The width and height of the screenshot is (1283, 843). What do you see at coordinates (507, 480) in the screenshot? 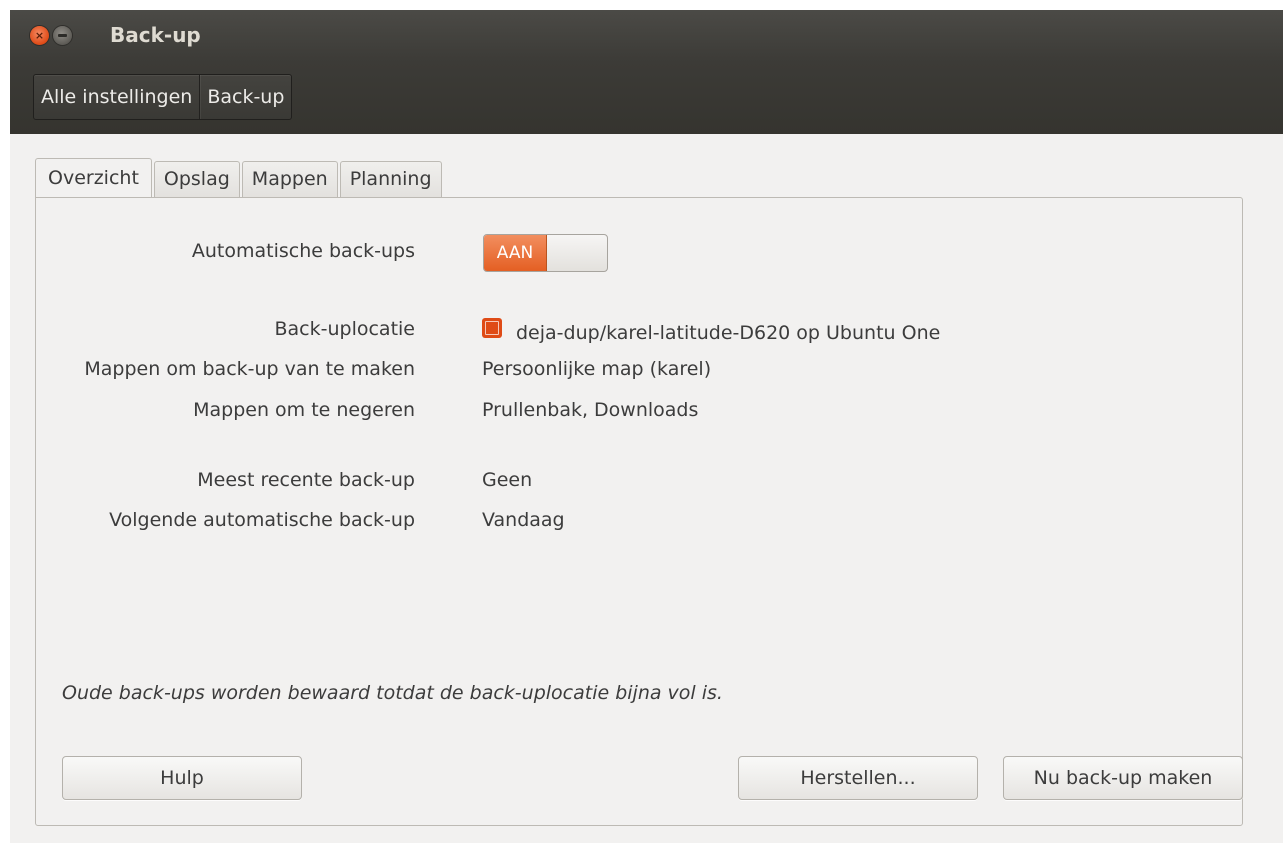
I see `last-backup-value: Geen` at bounding box center [507, 480].